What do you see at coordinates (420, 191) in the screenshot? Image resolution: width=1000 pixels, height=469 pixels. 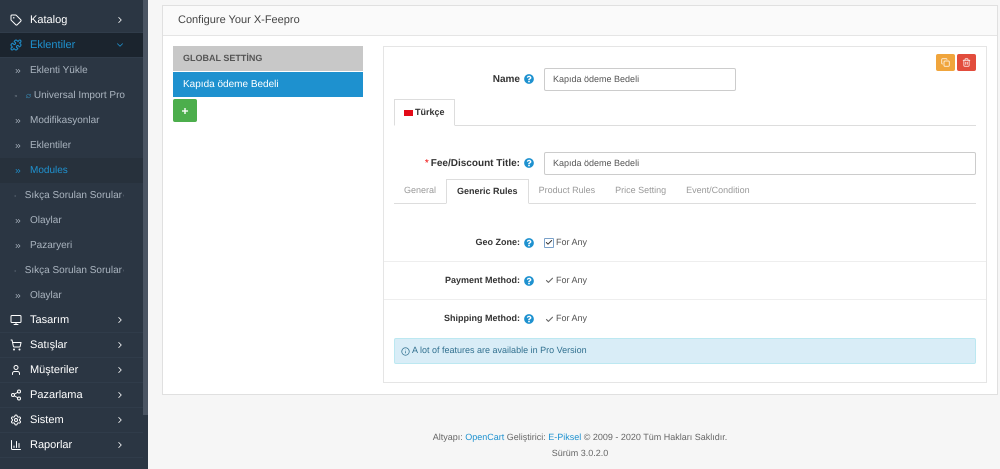 I see `tab: General` at bounding box center [420, 191].